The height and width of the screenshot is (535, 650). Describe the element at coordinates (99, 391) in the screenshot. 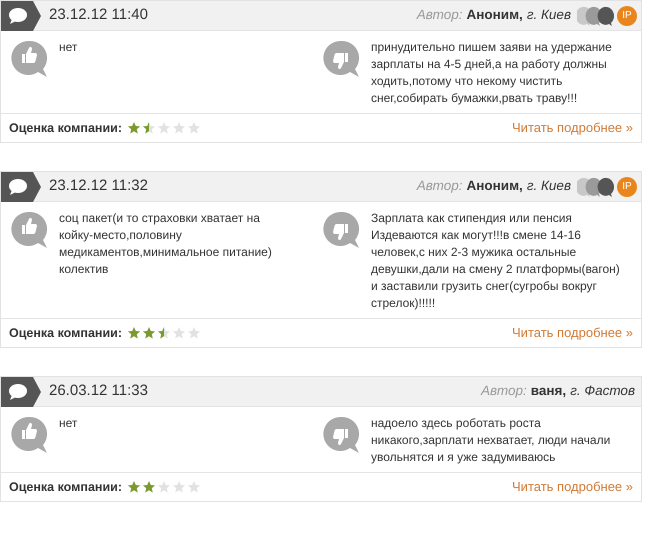

I see `review-date: 26.03.12 11:33` at that location.